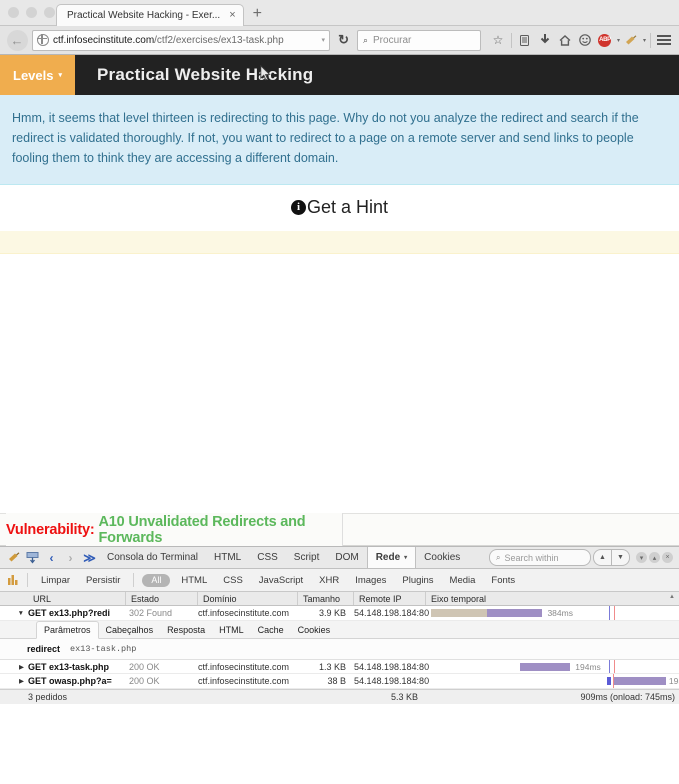  I want to click on hamburger-lines, so click(664, 40).